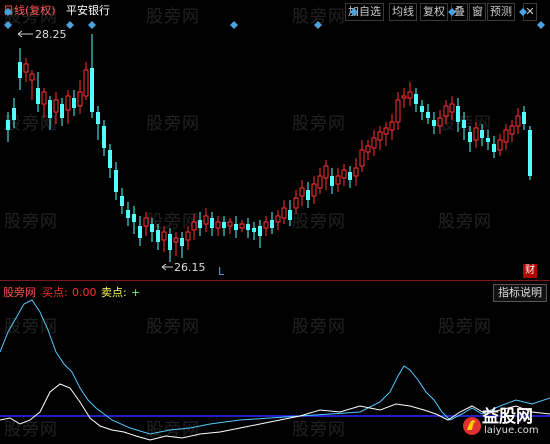 This screenshot has height=444, width=550. I want to click on finance-badge: 财, so click(530, 271).